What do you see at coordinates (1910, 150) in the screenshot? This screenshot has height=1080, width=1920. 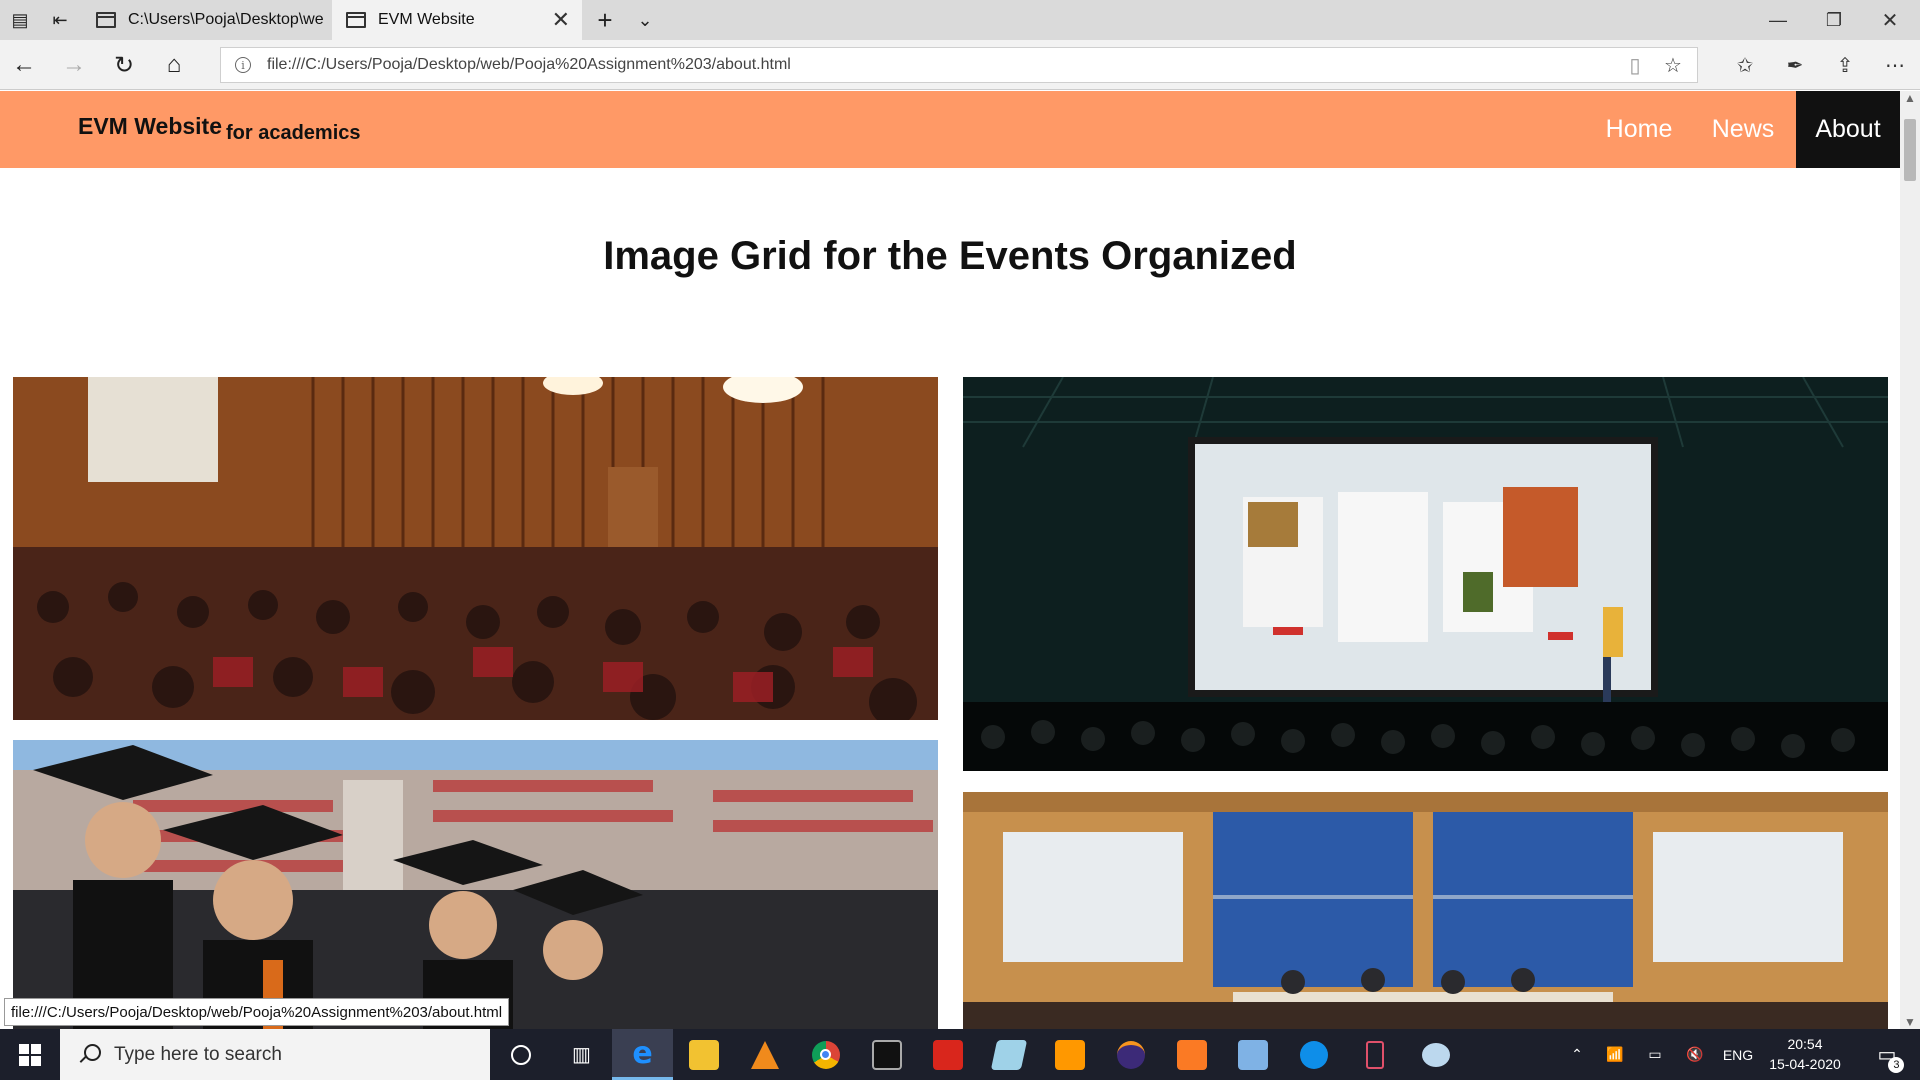 I see `scrollbar-thumb` at bounding box center [1910, 150].